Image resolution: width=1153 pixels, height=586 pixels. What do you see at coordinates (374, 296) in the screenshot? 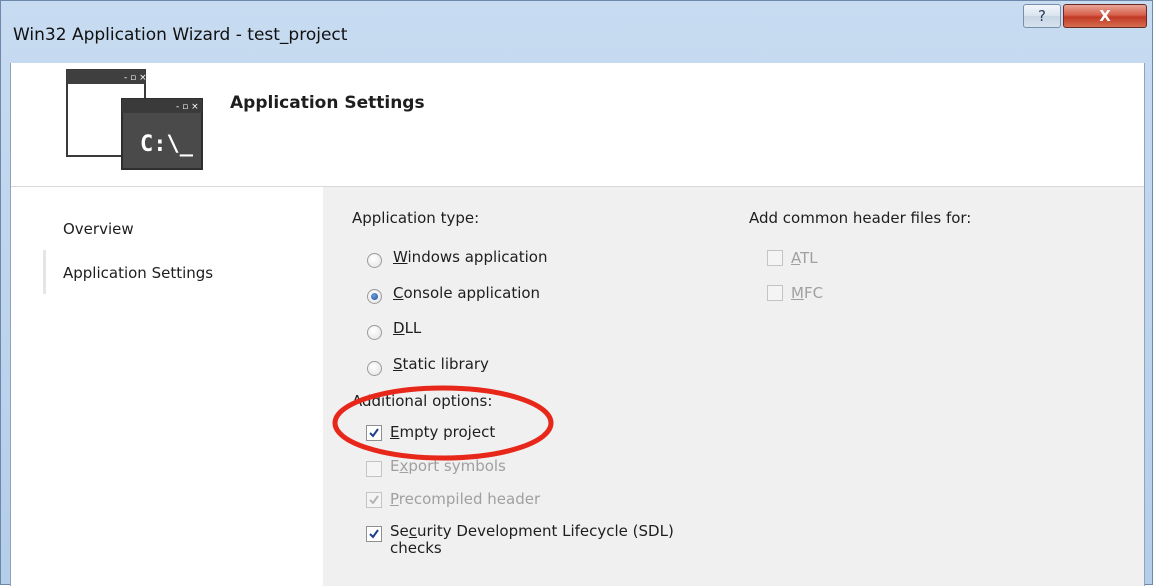
I see `radio-console-application-circle` at bounding box center [374, 296].